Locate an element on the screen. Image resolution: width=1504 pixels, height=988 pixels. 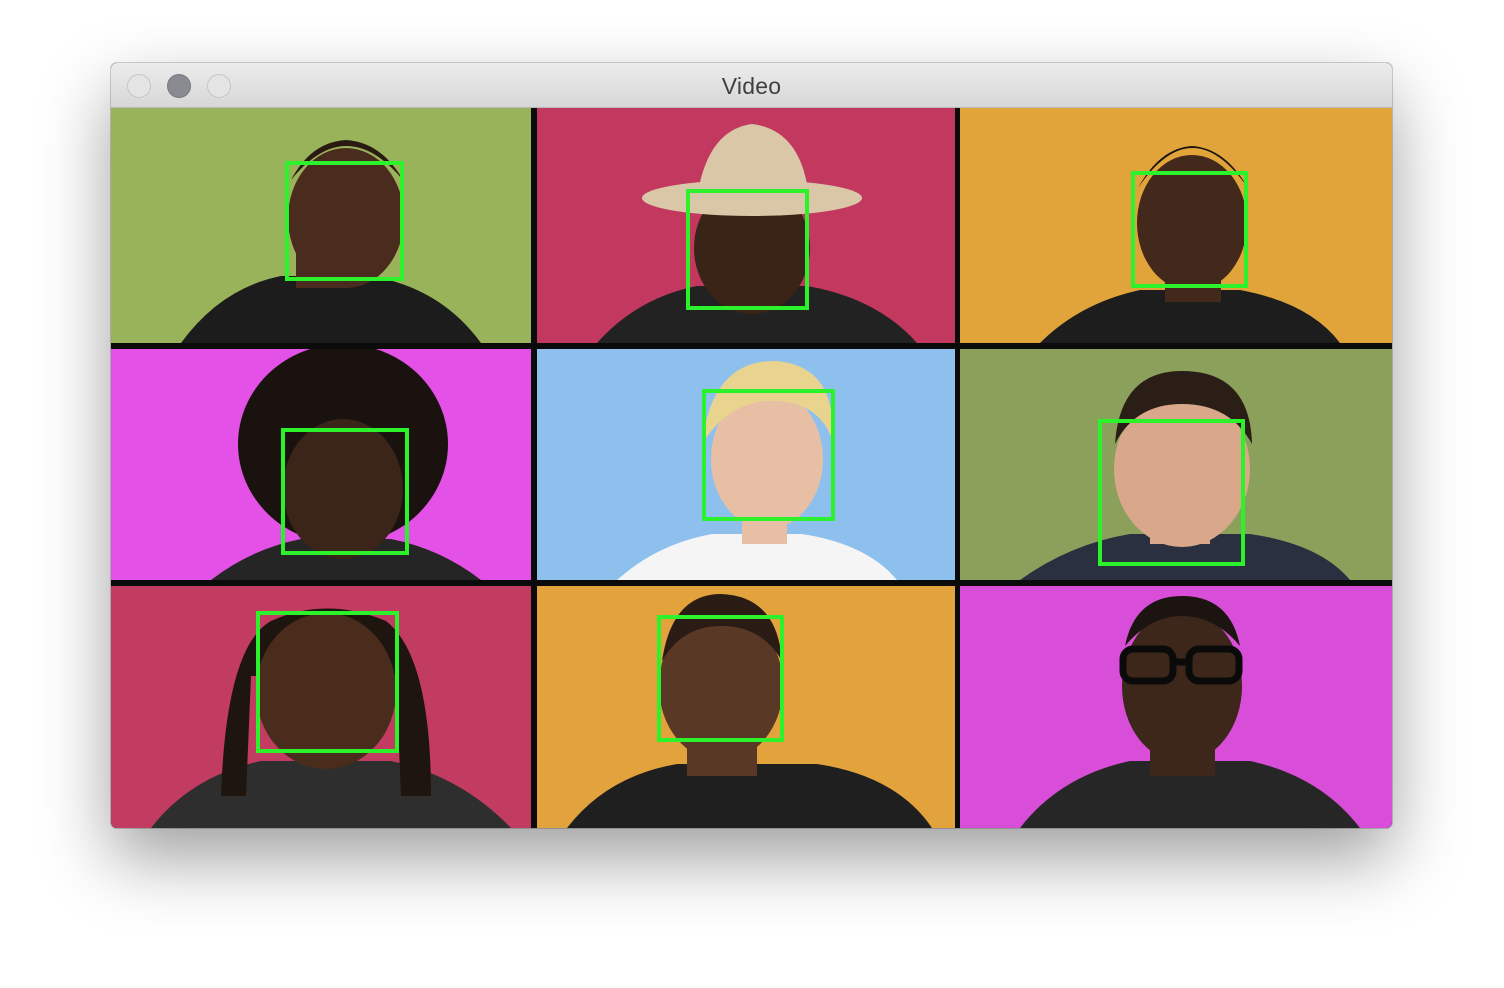
title-bar: Video is located at coordinates (751, 85).